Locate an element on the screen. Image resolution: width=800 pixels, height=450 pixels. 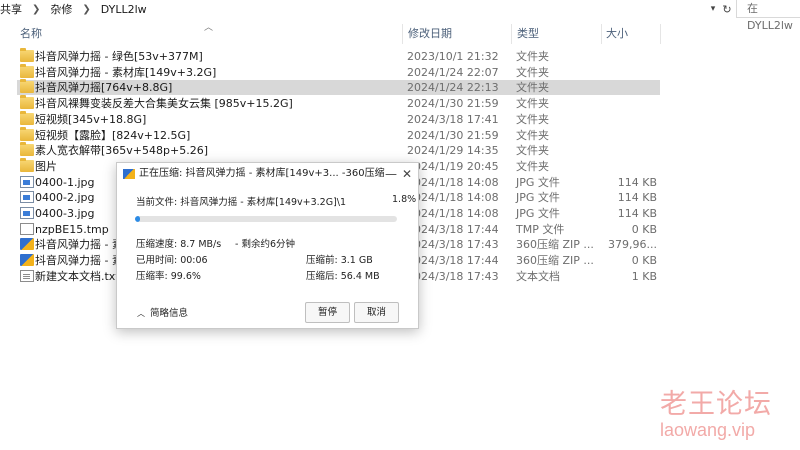
file-name: 抖音风弹力摇[764v+8.8G] is located at coordinates (104, 88).